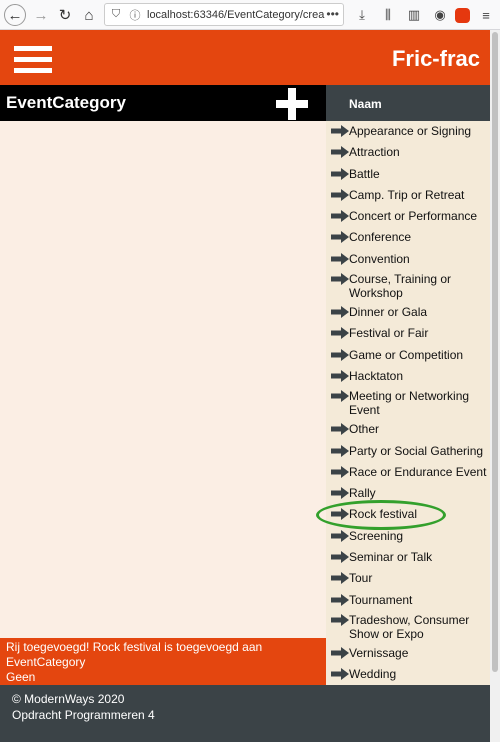  Describe the element at coordinates (362, 493) in the screenshot. I see `list-item-label: Rally` at that location.